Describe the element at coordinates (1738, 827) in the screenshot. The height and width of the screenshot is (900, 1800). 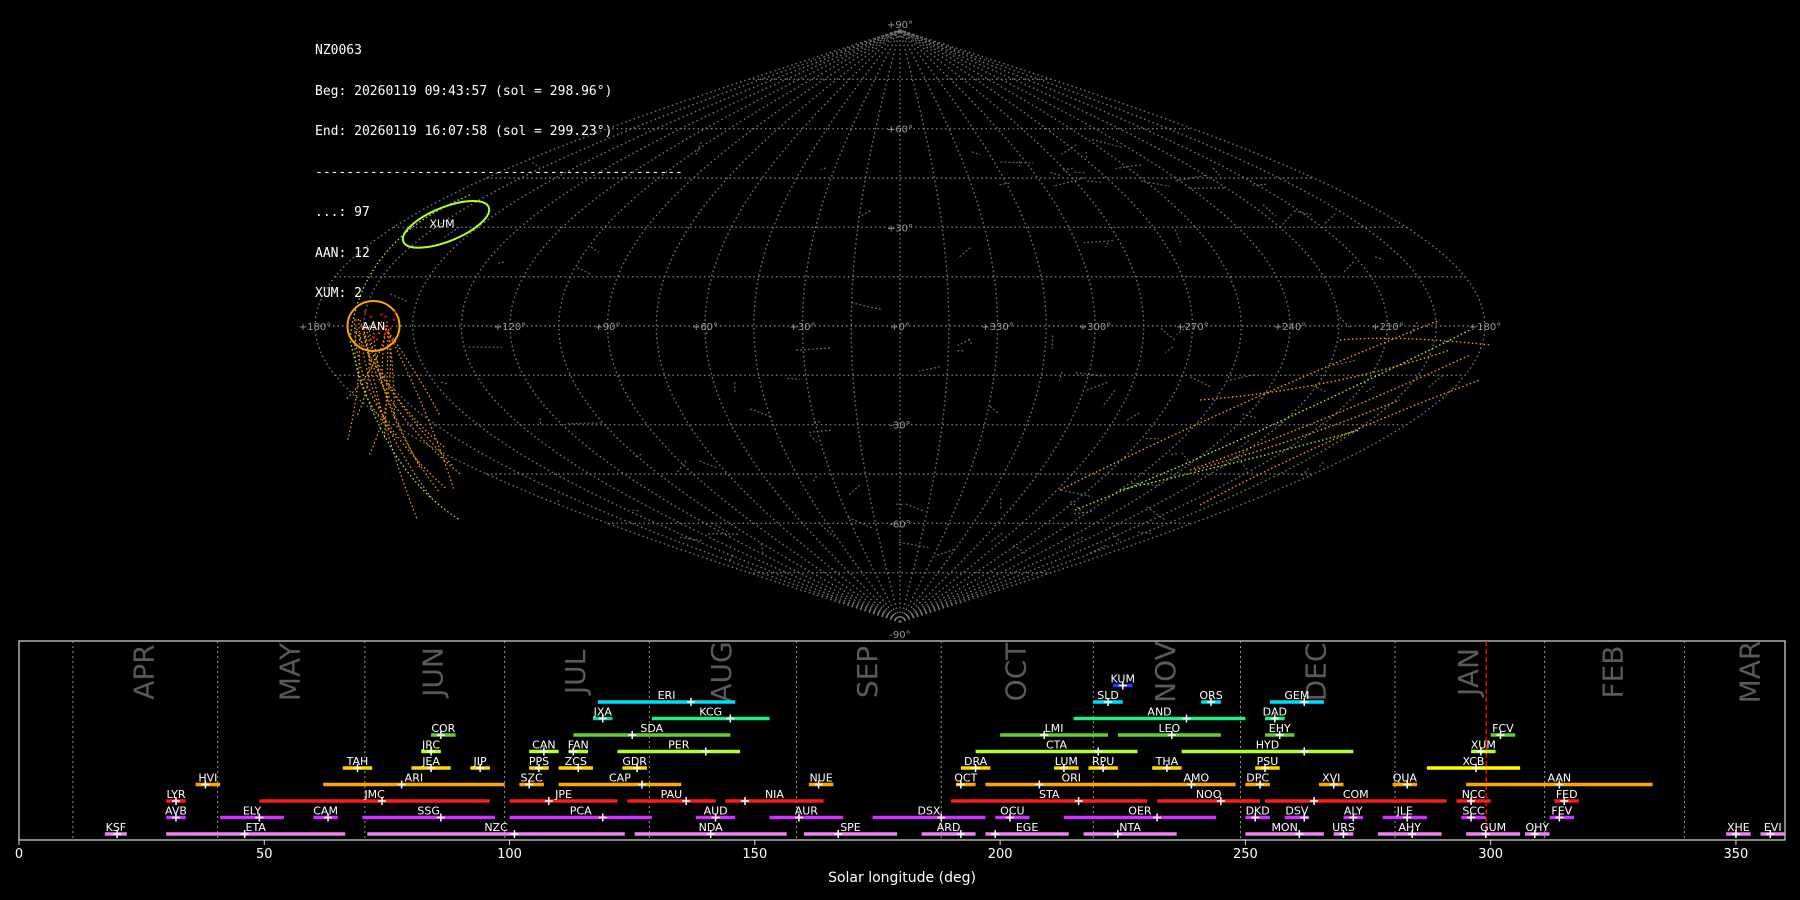
I see `shower-code-label: XHE` at that location.